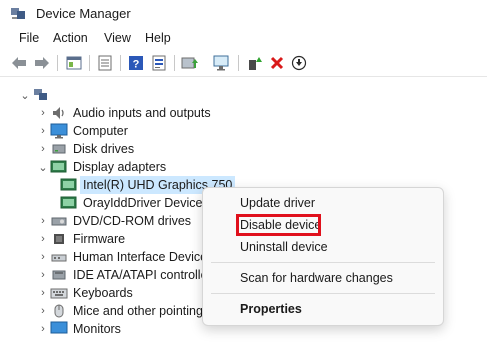  I want to click on back-arrow-icon, so click(19, 63).